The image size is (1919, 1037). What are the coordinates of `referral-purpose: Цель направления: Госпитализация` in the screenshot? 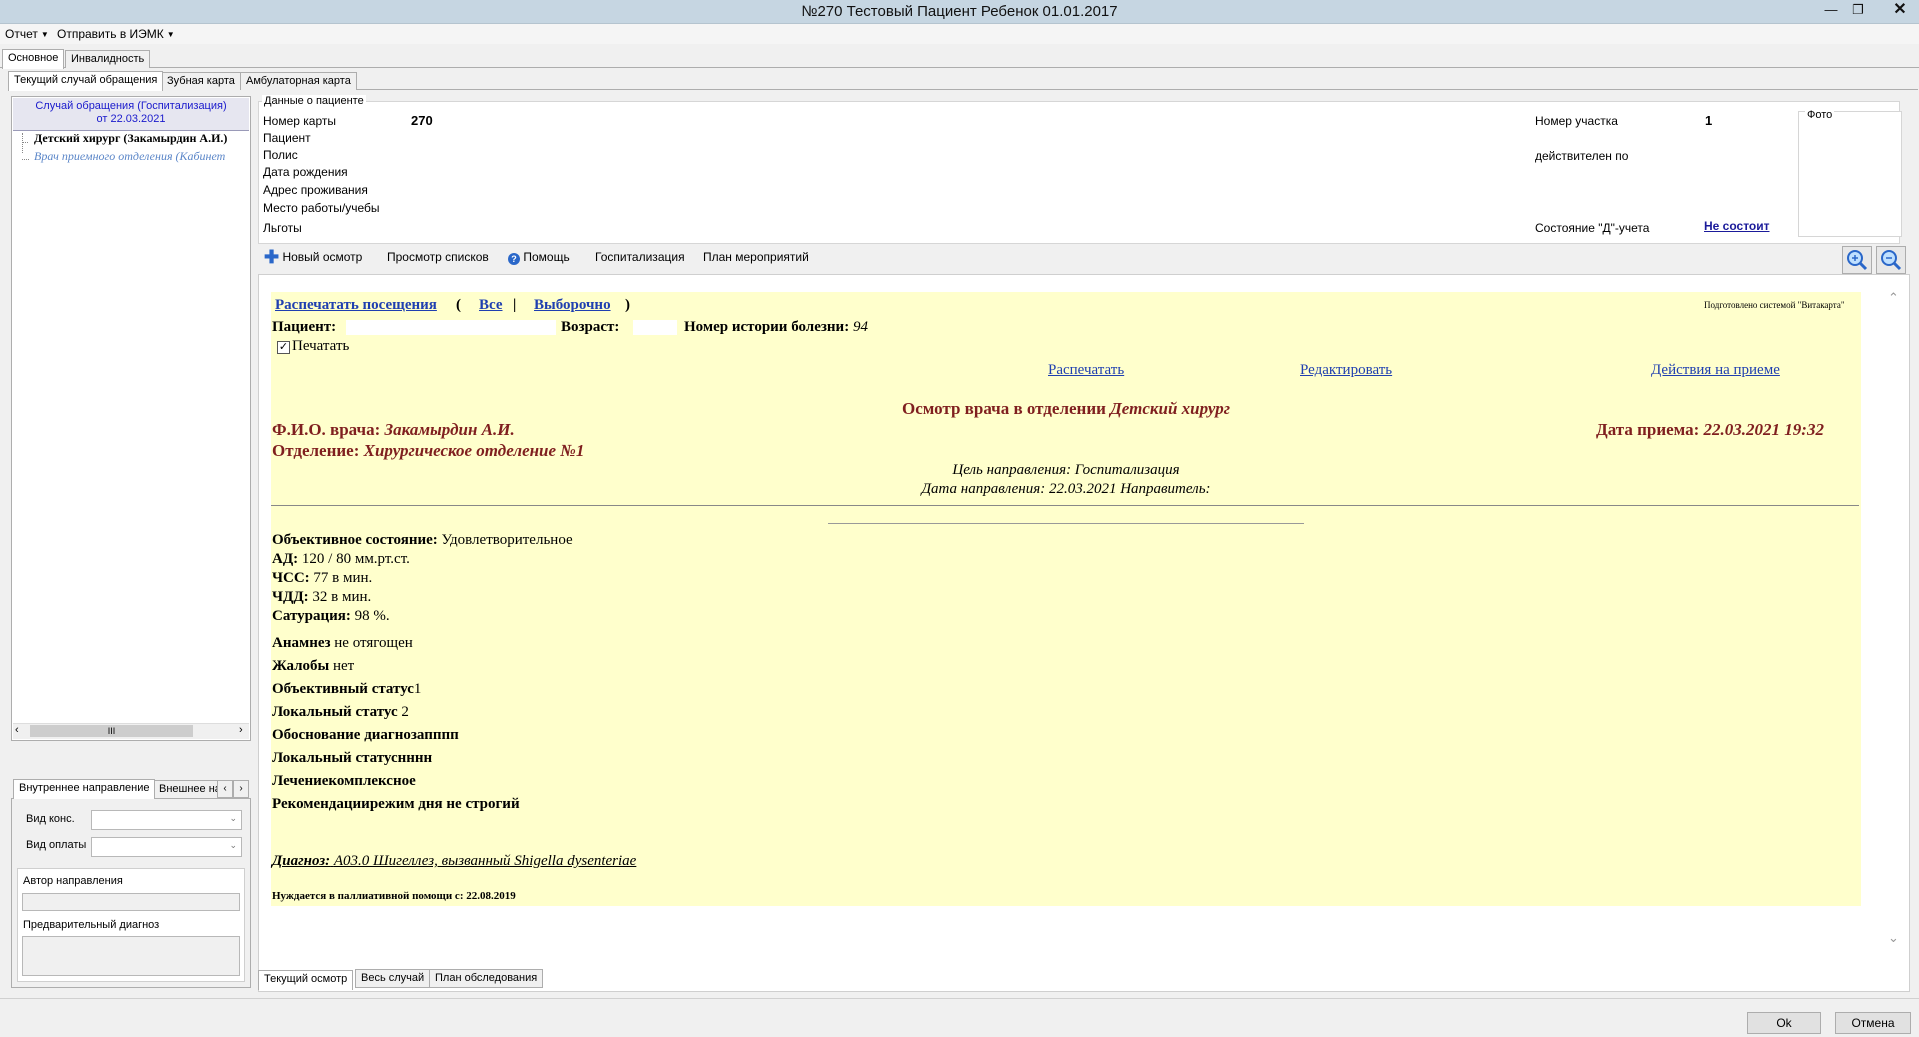 It's located at (1066, 470).